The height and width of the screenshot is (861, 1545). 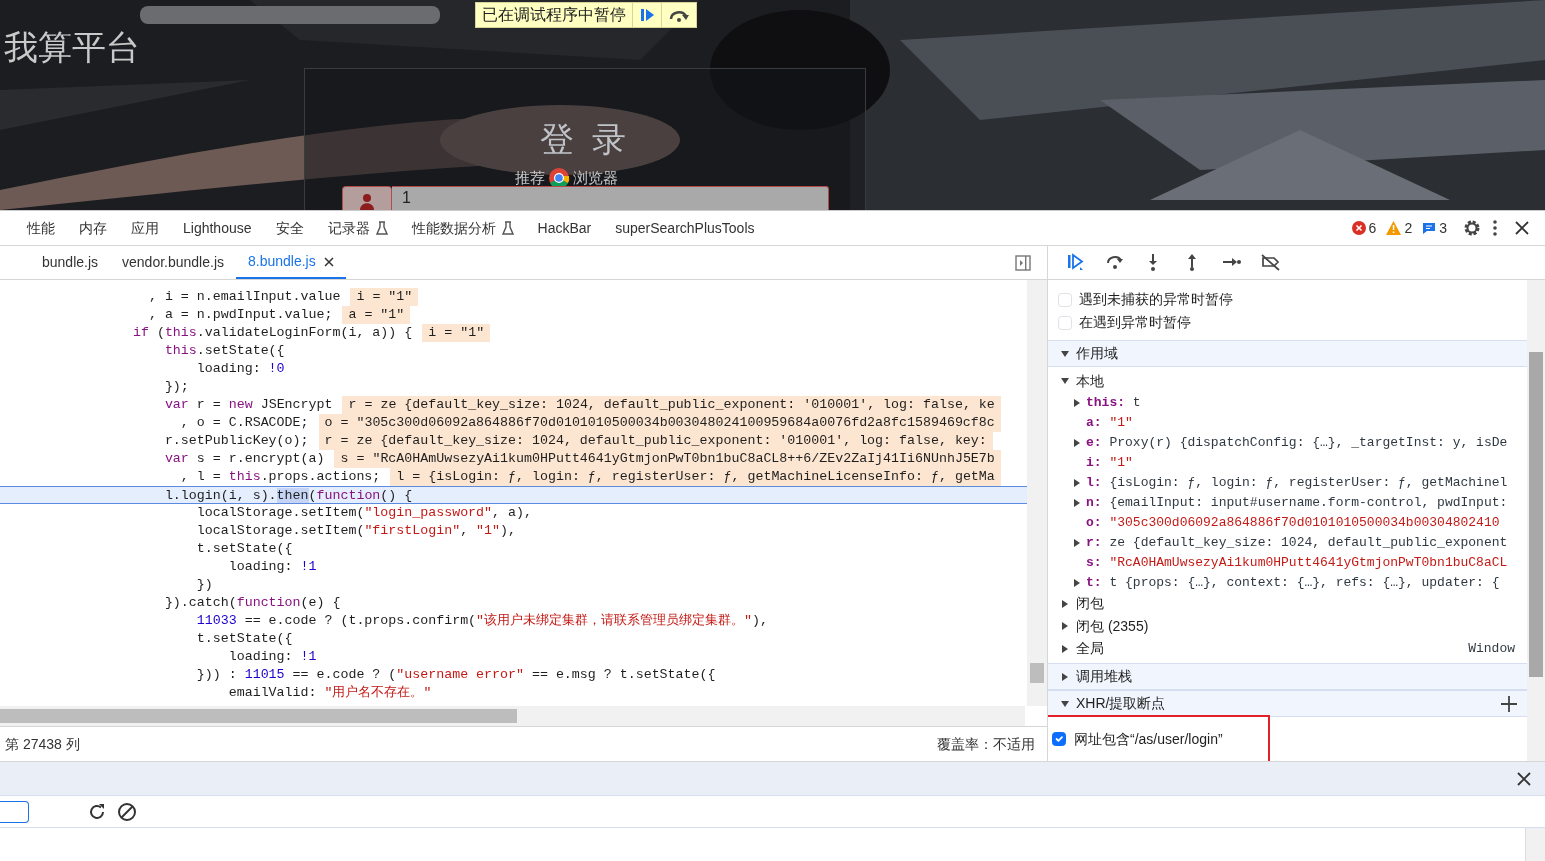 I want to click on panel-tab: 应用, so click(x=145, y=228).